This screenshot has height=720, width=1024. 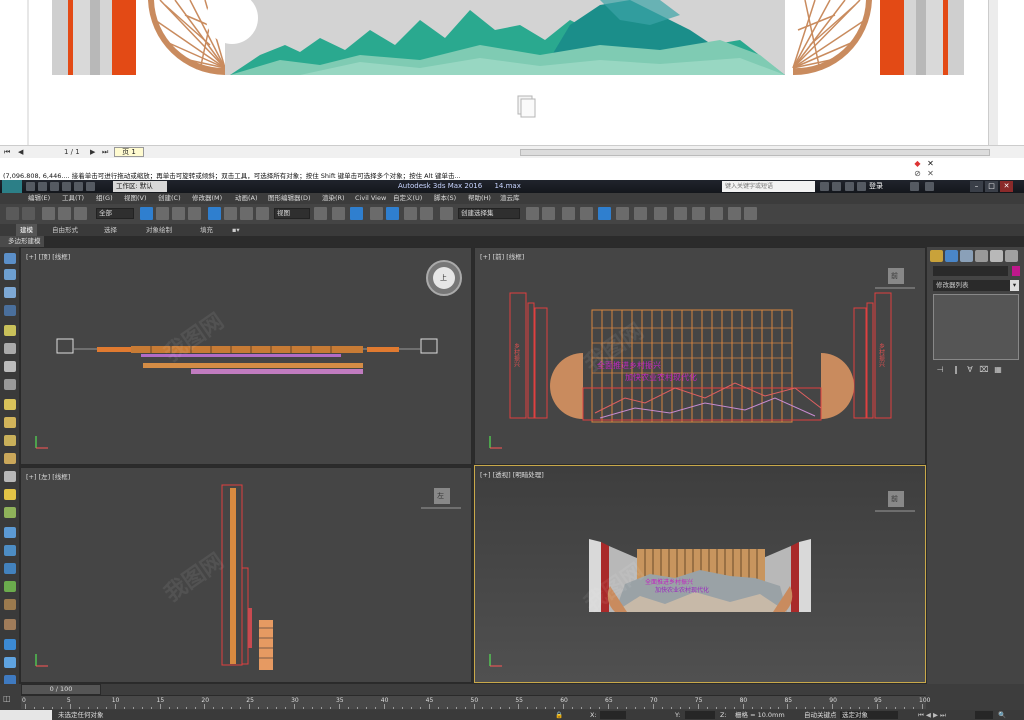 What do you see at coordinates (876, 186) in the screenshot?
I see `login-button: 登录` at bounding box center [876, 186].